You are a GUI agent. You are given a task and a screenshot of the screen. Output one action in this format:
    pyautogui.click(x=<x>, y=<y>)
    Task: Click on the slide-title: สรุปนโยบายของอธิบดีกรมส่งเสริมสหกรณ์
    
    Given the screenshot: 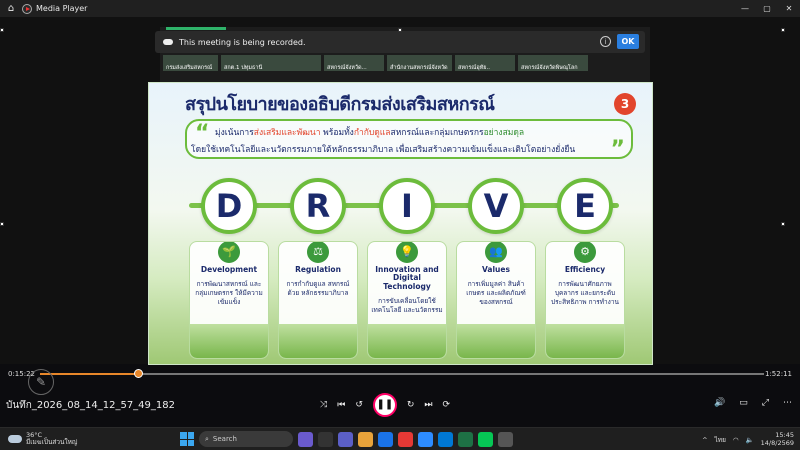 What is the action you would take?
    pyautogui.click(x=340, y=104)
    